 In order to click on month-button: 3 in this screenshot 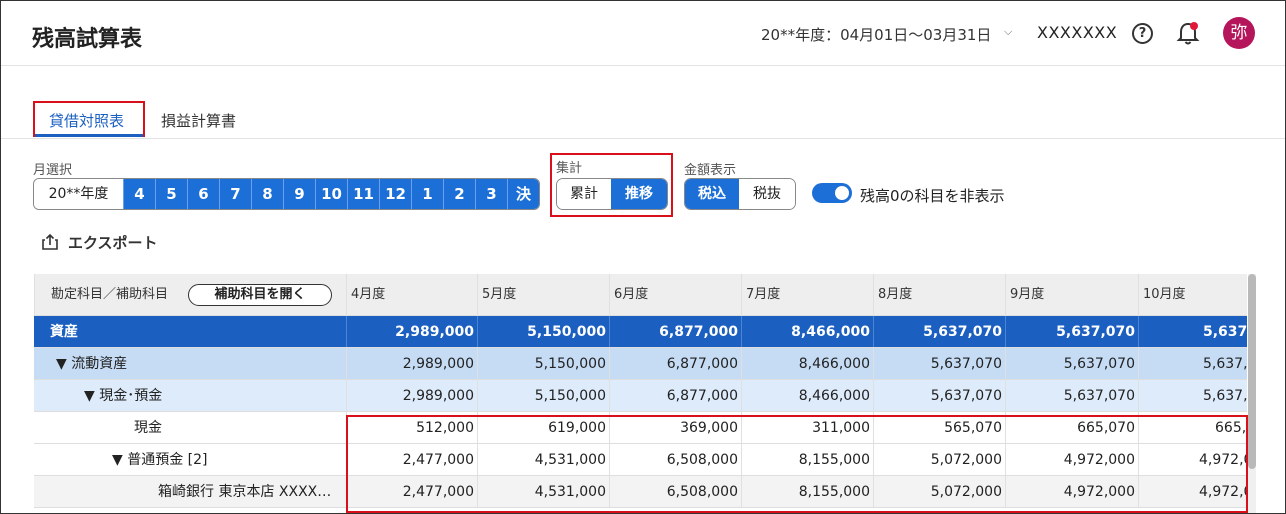, I will do `click(491, 194)`.